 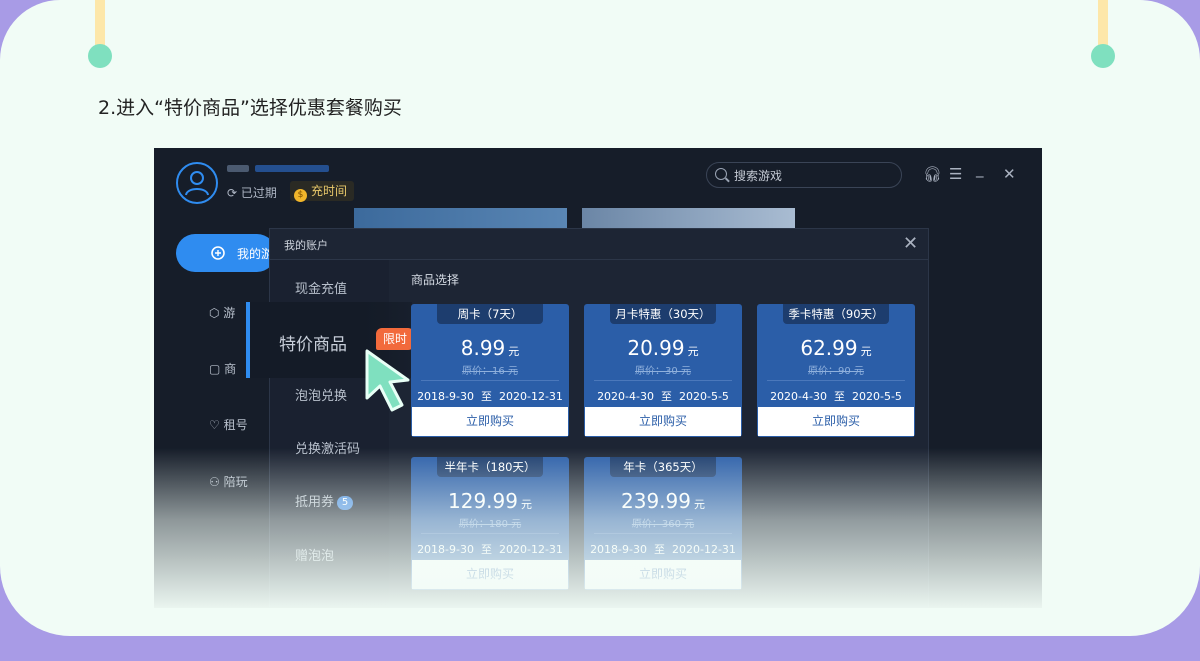 What do you see at coordinates (306, 245) in the screenshot?
I see `modal-title: 我的账户` at bounding box center [306, 245].